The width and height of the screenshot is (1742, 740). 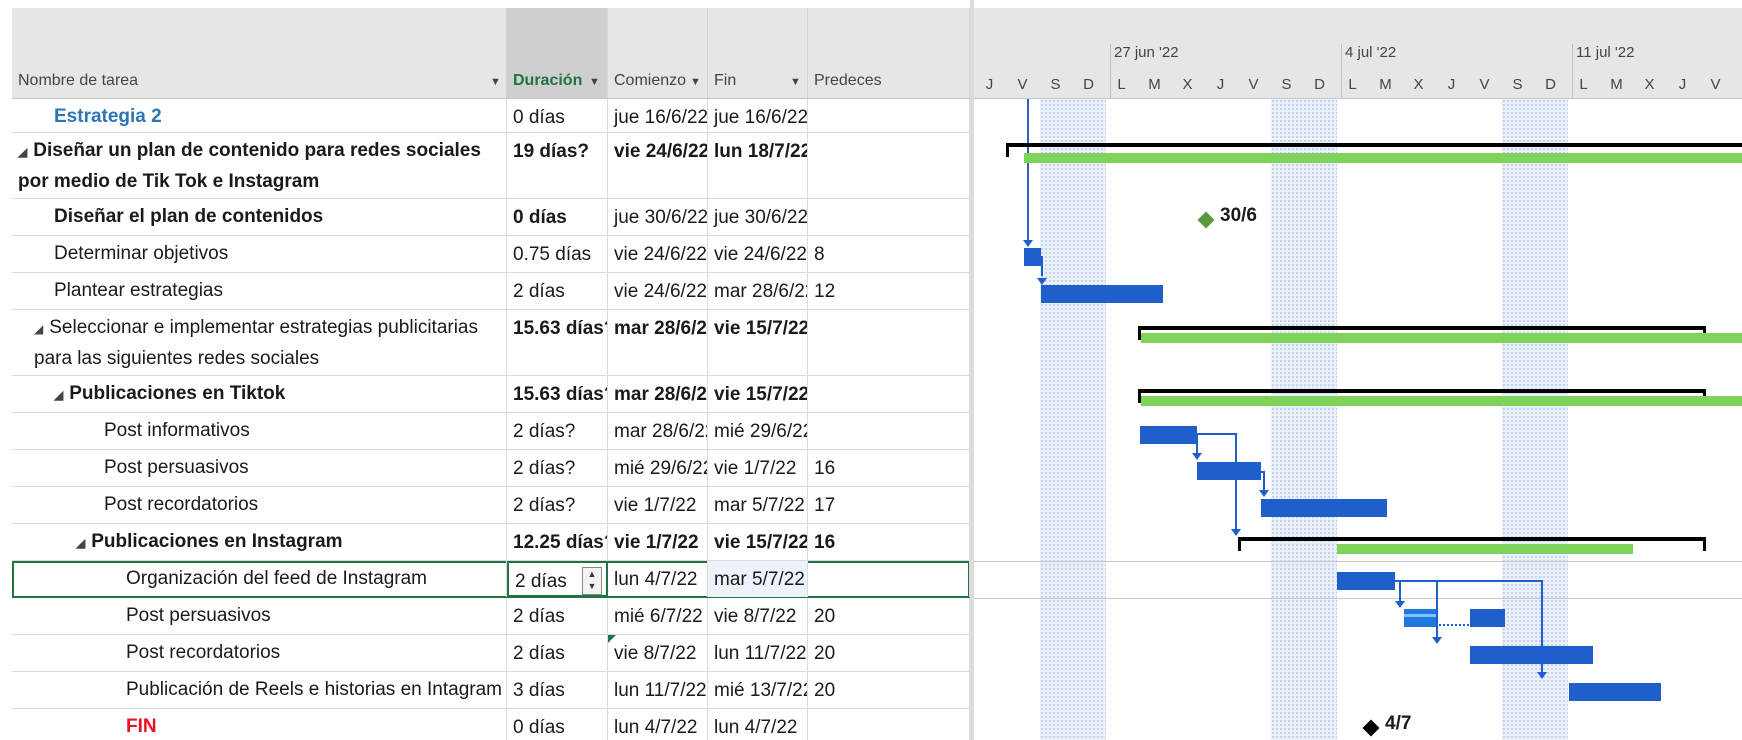 I want to click on task-name-cell: ◢ Publicaciones en Instagram, so click(x=259, y=542).